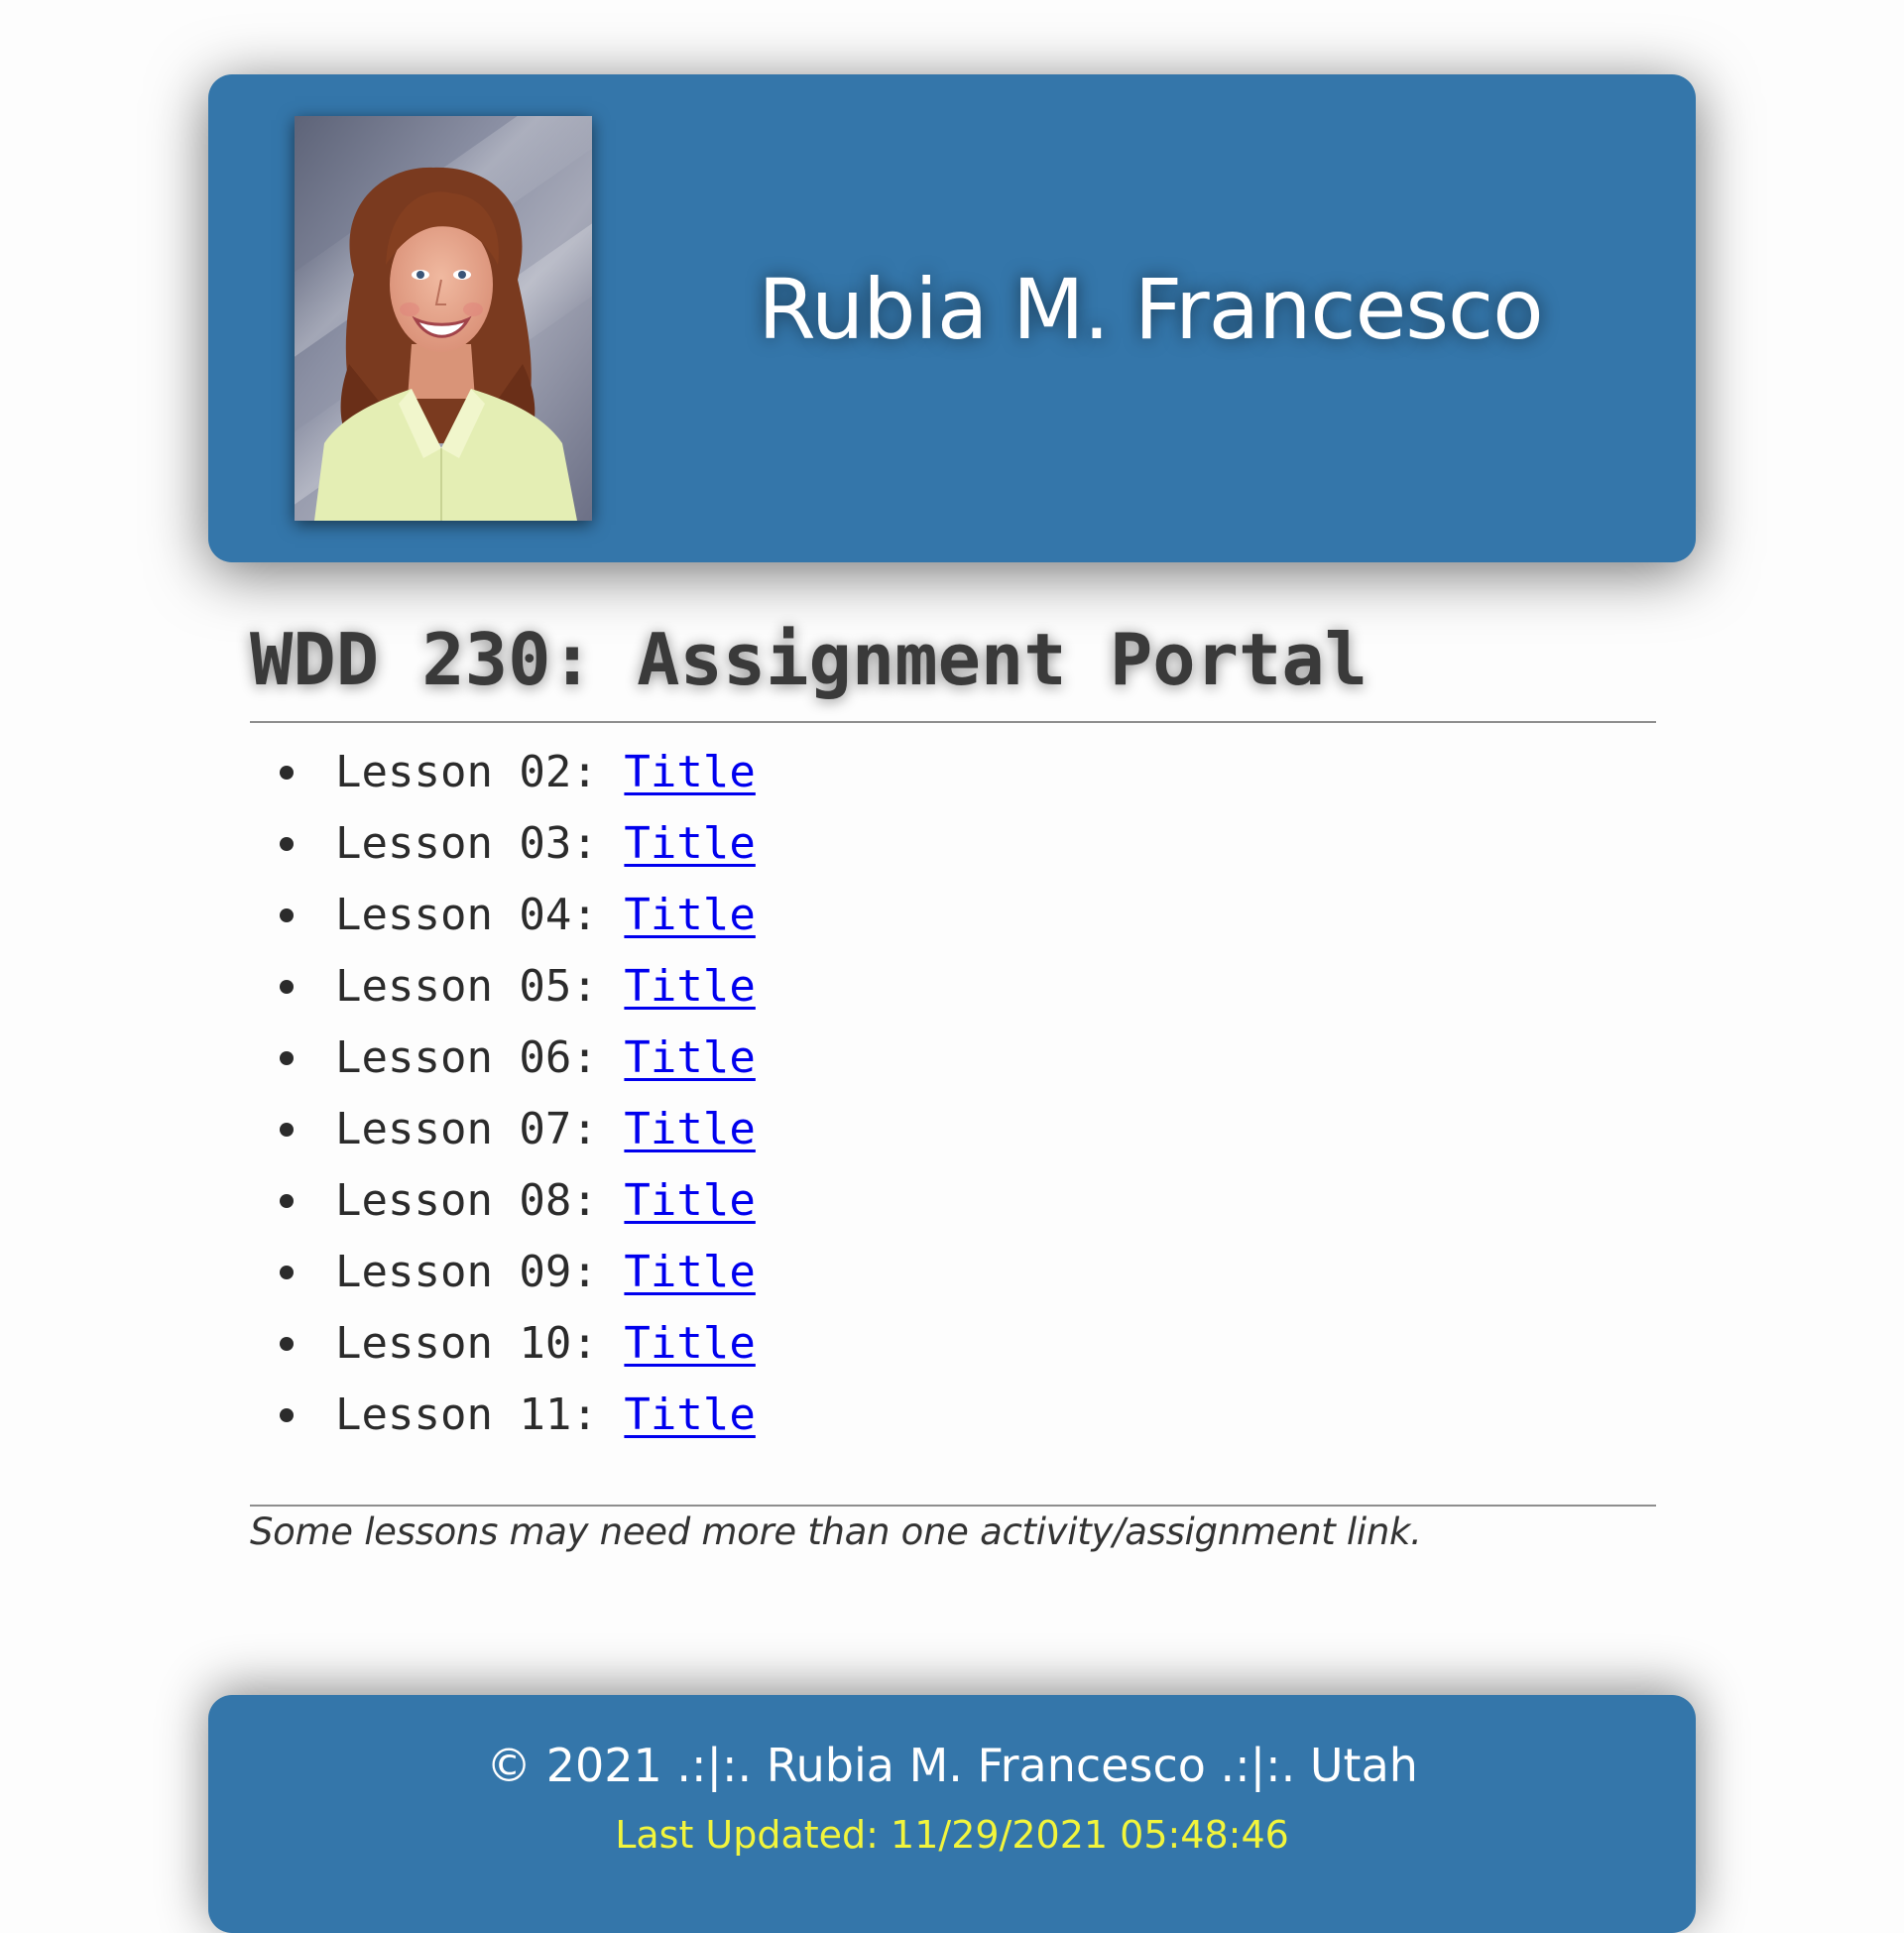 The height and width of the screenshot is (1933, 1904). I want to click on list-item: Lesson 04: Title, so click(968, 915).